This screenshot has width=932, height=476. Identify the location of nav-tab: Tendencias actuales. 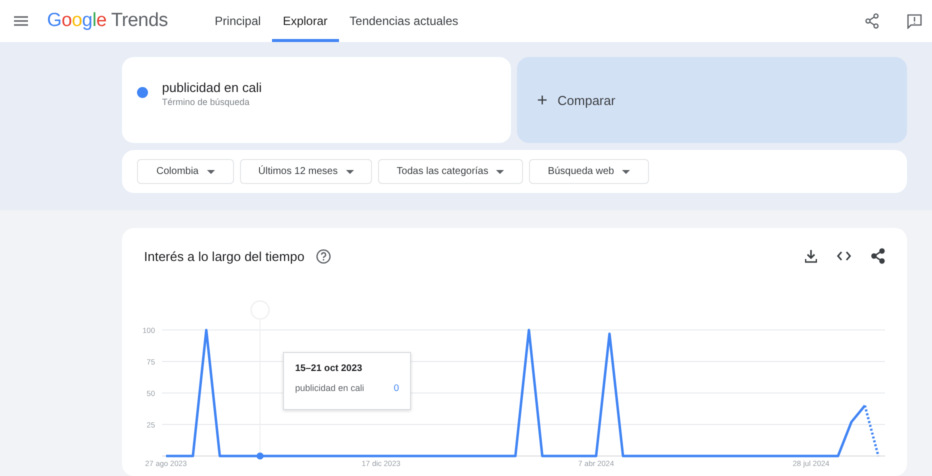
(404, 21).